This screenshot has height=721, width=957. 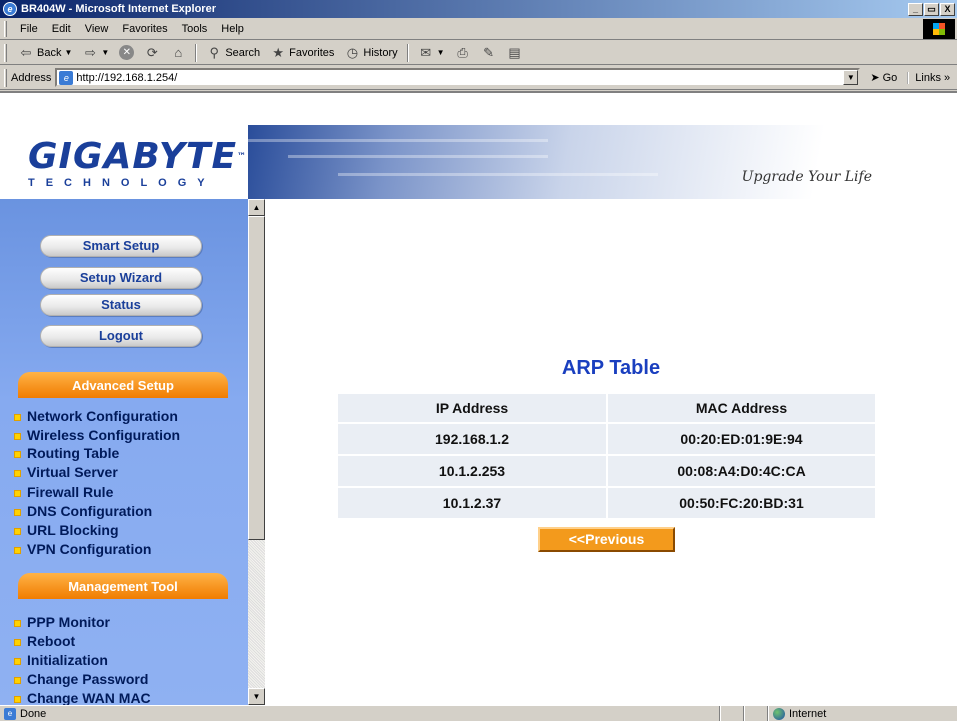 What do you see at coordinates (144, 29) in the screenshot?
I see `menu-favorites: Favorites` at bounding box center [144, 29].